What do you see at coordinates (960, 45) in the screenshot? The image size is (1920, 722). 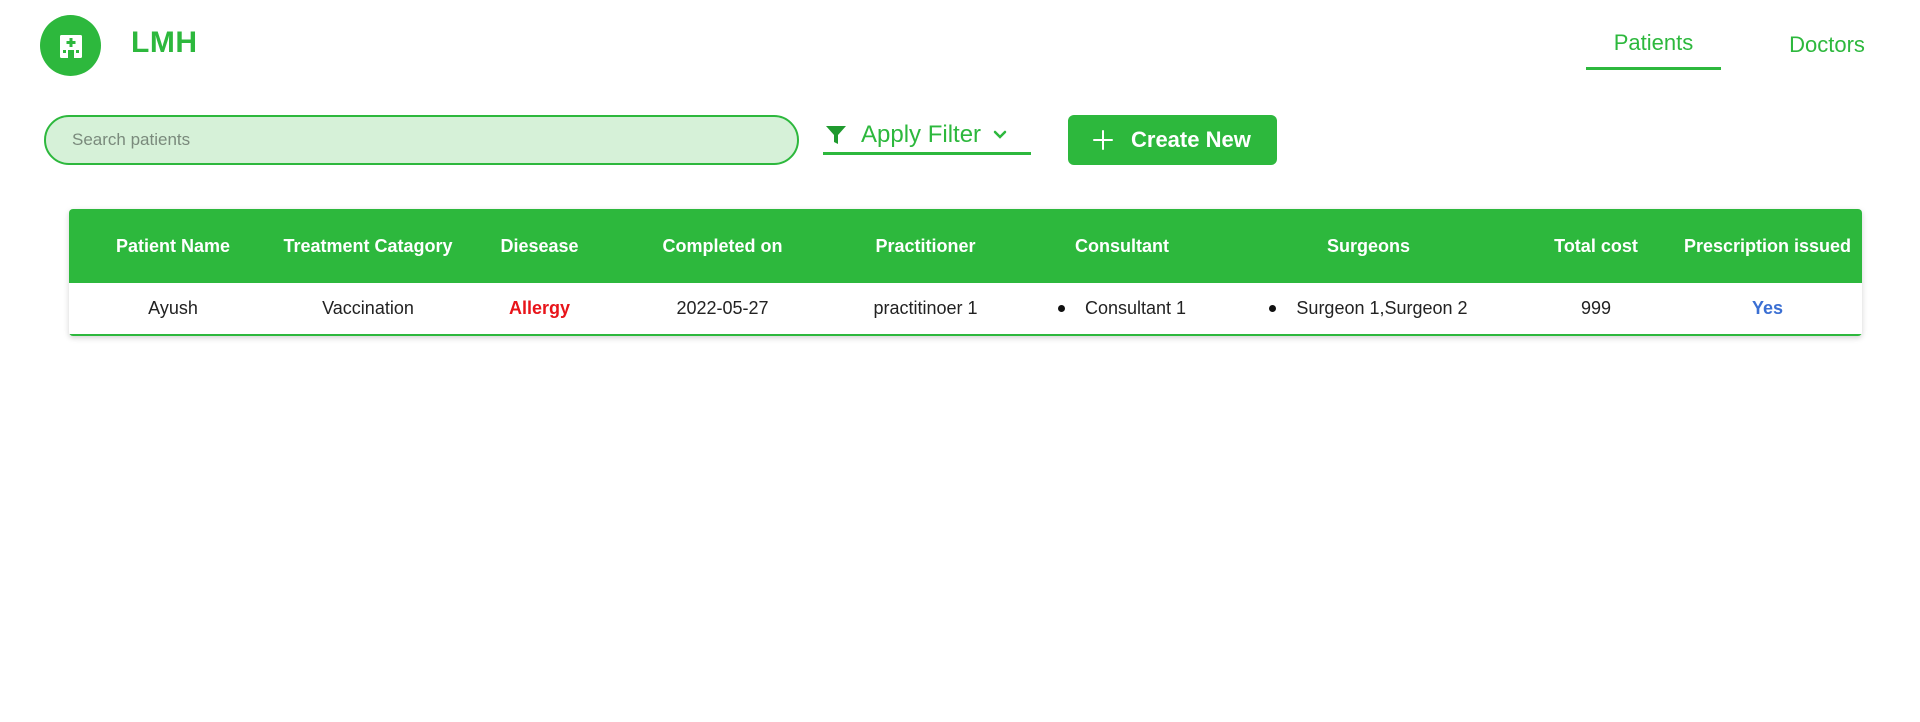 I see `header: LMH Patients Doctors` at bounding box center [960, 45].